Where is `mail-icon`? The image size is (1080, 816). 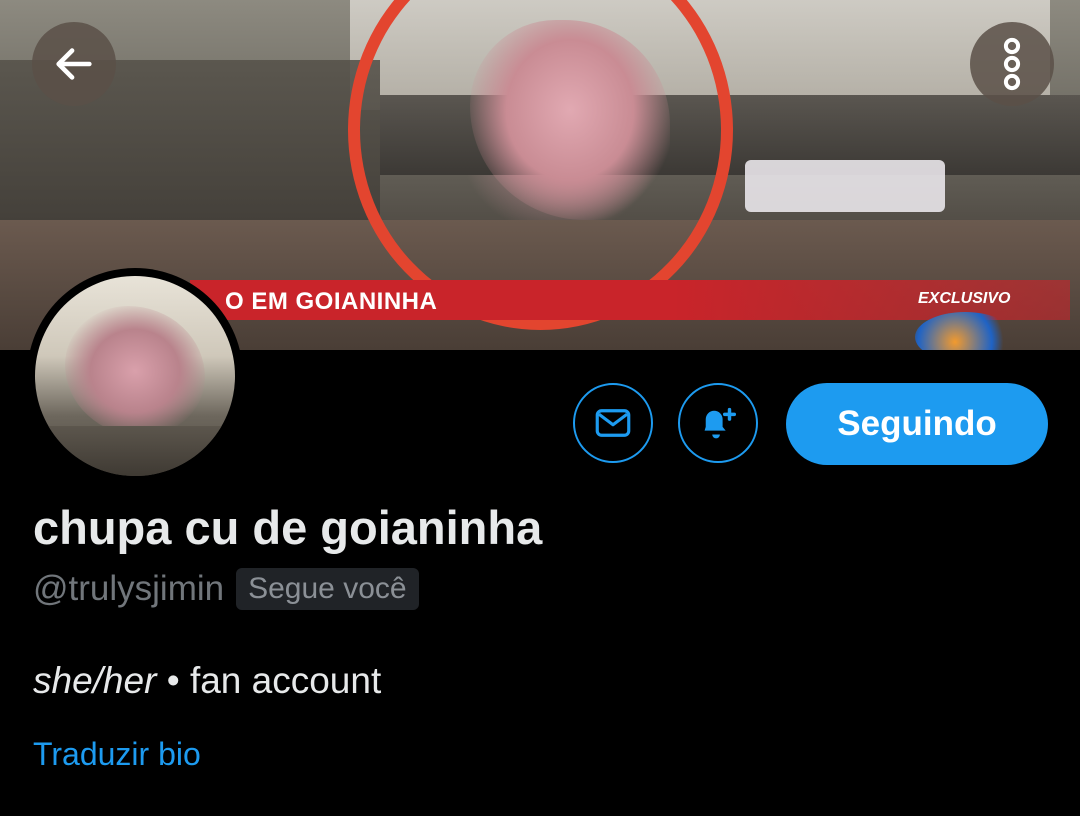
mail-icon is located at coordinates (613, 423).